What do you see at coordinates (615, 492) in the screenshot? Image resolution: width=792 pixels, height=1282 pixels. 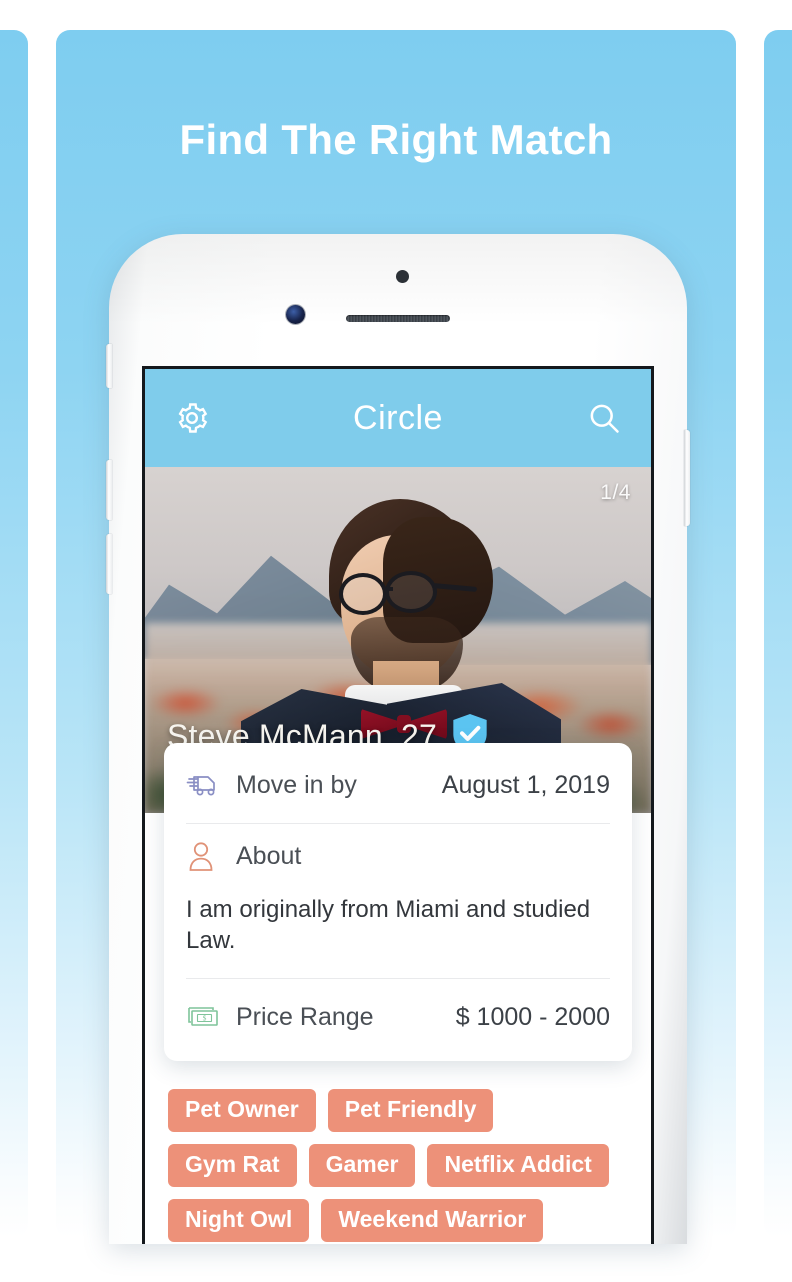 I see `photo-counter: 1/4` at bounding box center [615, 492].